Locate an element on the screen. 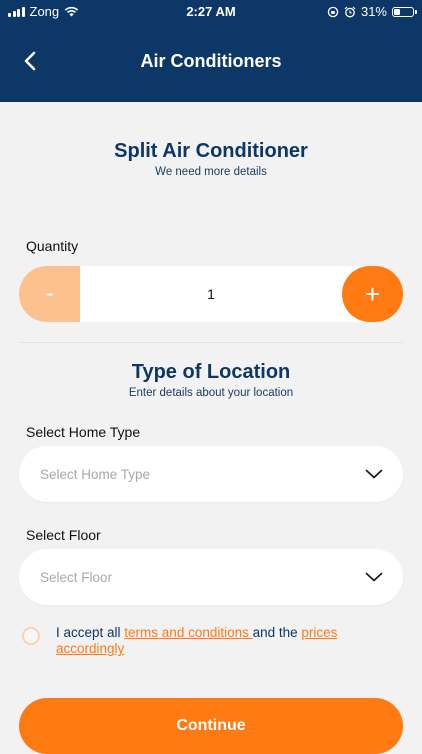 This screenshot has height=754, width=422. status-right: 31% is located at coordinates (372, 11).